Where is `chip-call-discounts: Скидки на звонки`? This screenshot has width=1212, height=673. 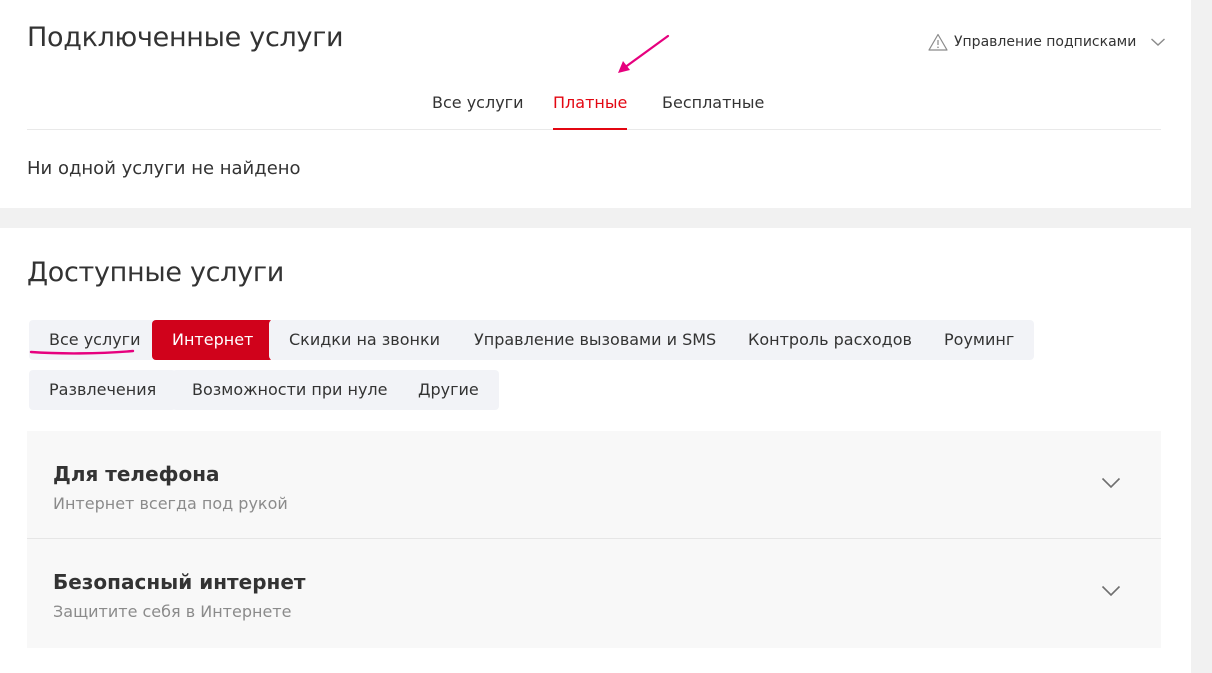 chip-call-discounts: Скидки на звонки is located at coordinates (365, 340).